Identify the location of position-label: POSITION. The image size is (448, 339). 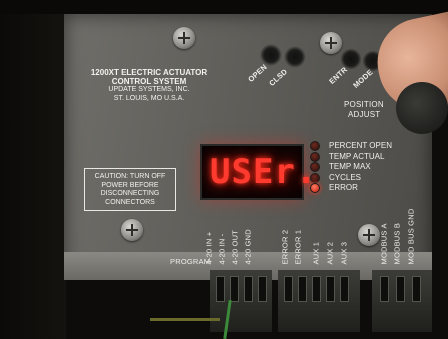
(364, 104).